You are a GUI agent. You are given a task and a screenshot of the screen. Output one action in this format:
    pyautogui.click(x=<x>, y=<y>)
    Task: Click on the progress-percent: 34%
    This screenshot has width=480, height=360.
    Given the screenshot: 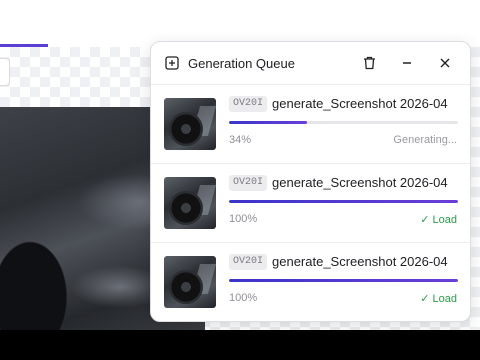 What is the action you would take?
    pyautogui.click(x=240, y=140)
    